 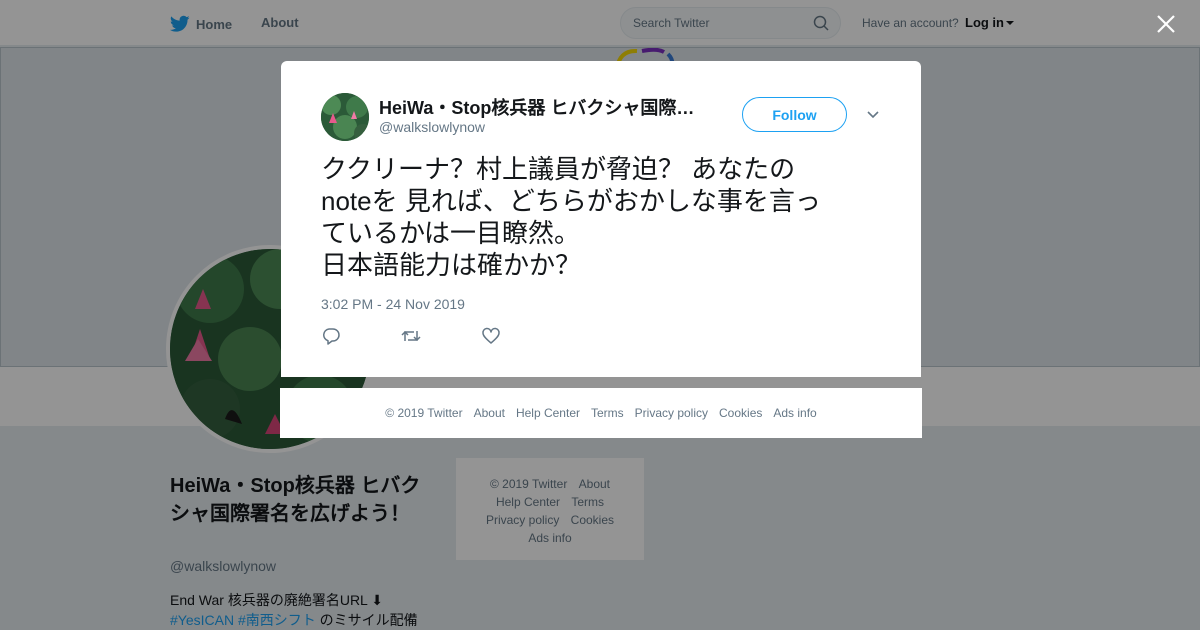 I want to click on close-icon, so click(x=1166, y=24).